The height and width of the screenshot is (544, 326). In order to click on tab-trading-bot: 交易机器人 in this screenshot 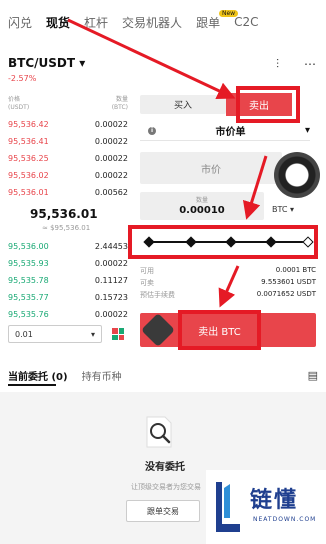, I will do `click(152, 22)`.